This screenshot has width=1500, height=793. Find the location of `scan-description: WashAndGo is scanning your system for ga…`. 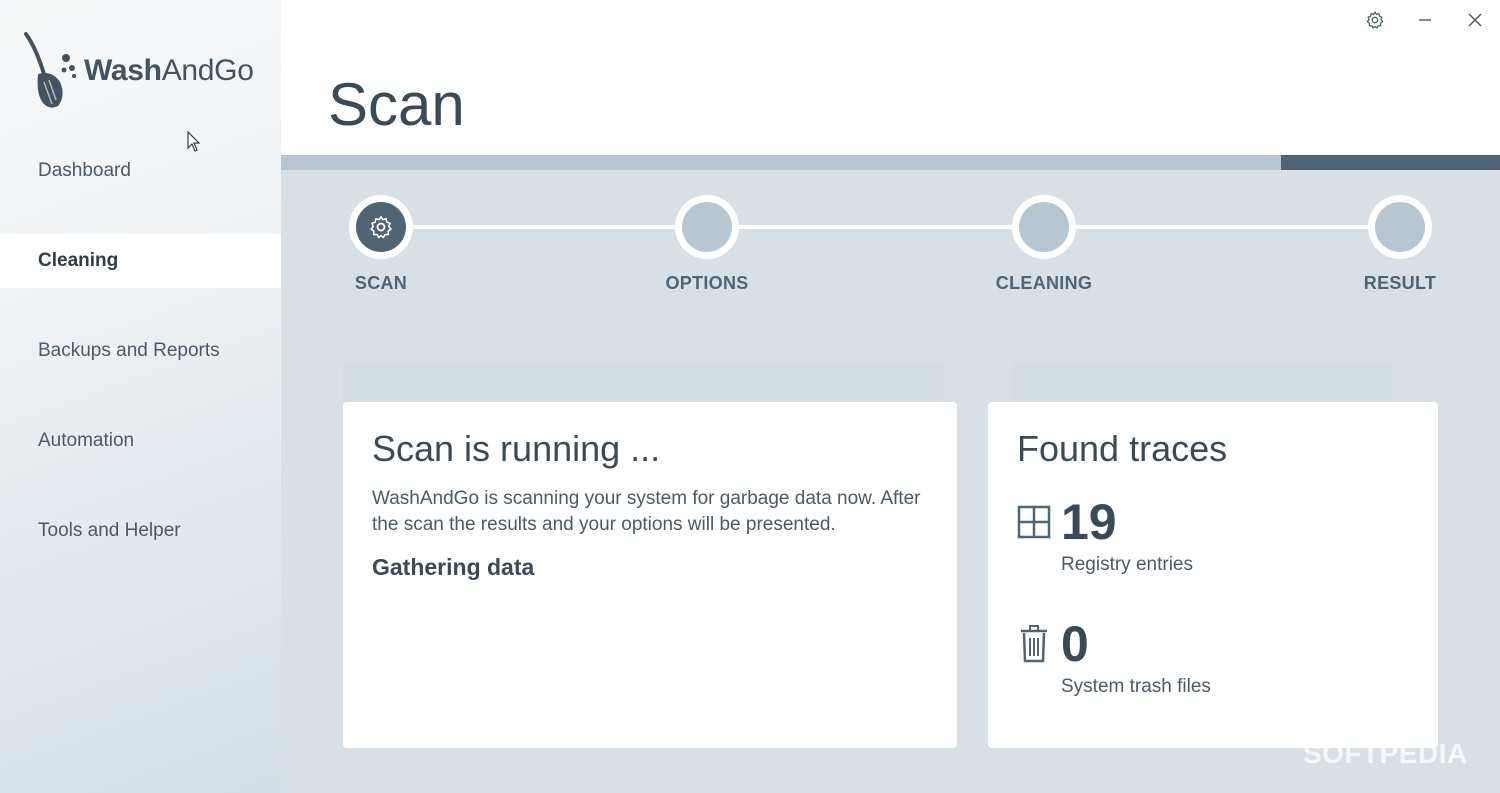

scan-description: WashAndGo is scanning your system for ga… is located at coordinates (646, 511).